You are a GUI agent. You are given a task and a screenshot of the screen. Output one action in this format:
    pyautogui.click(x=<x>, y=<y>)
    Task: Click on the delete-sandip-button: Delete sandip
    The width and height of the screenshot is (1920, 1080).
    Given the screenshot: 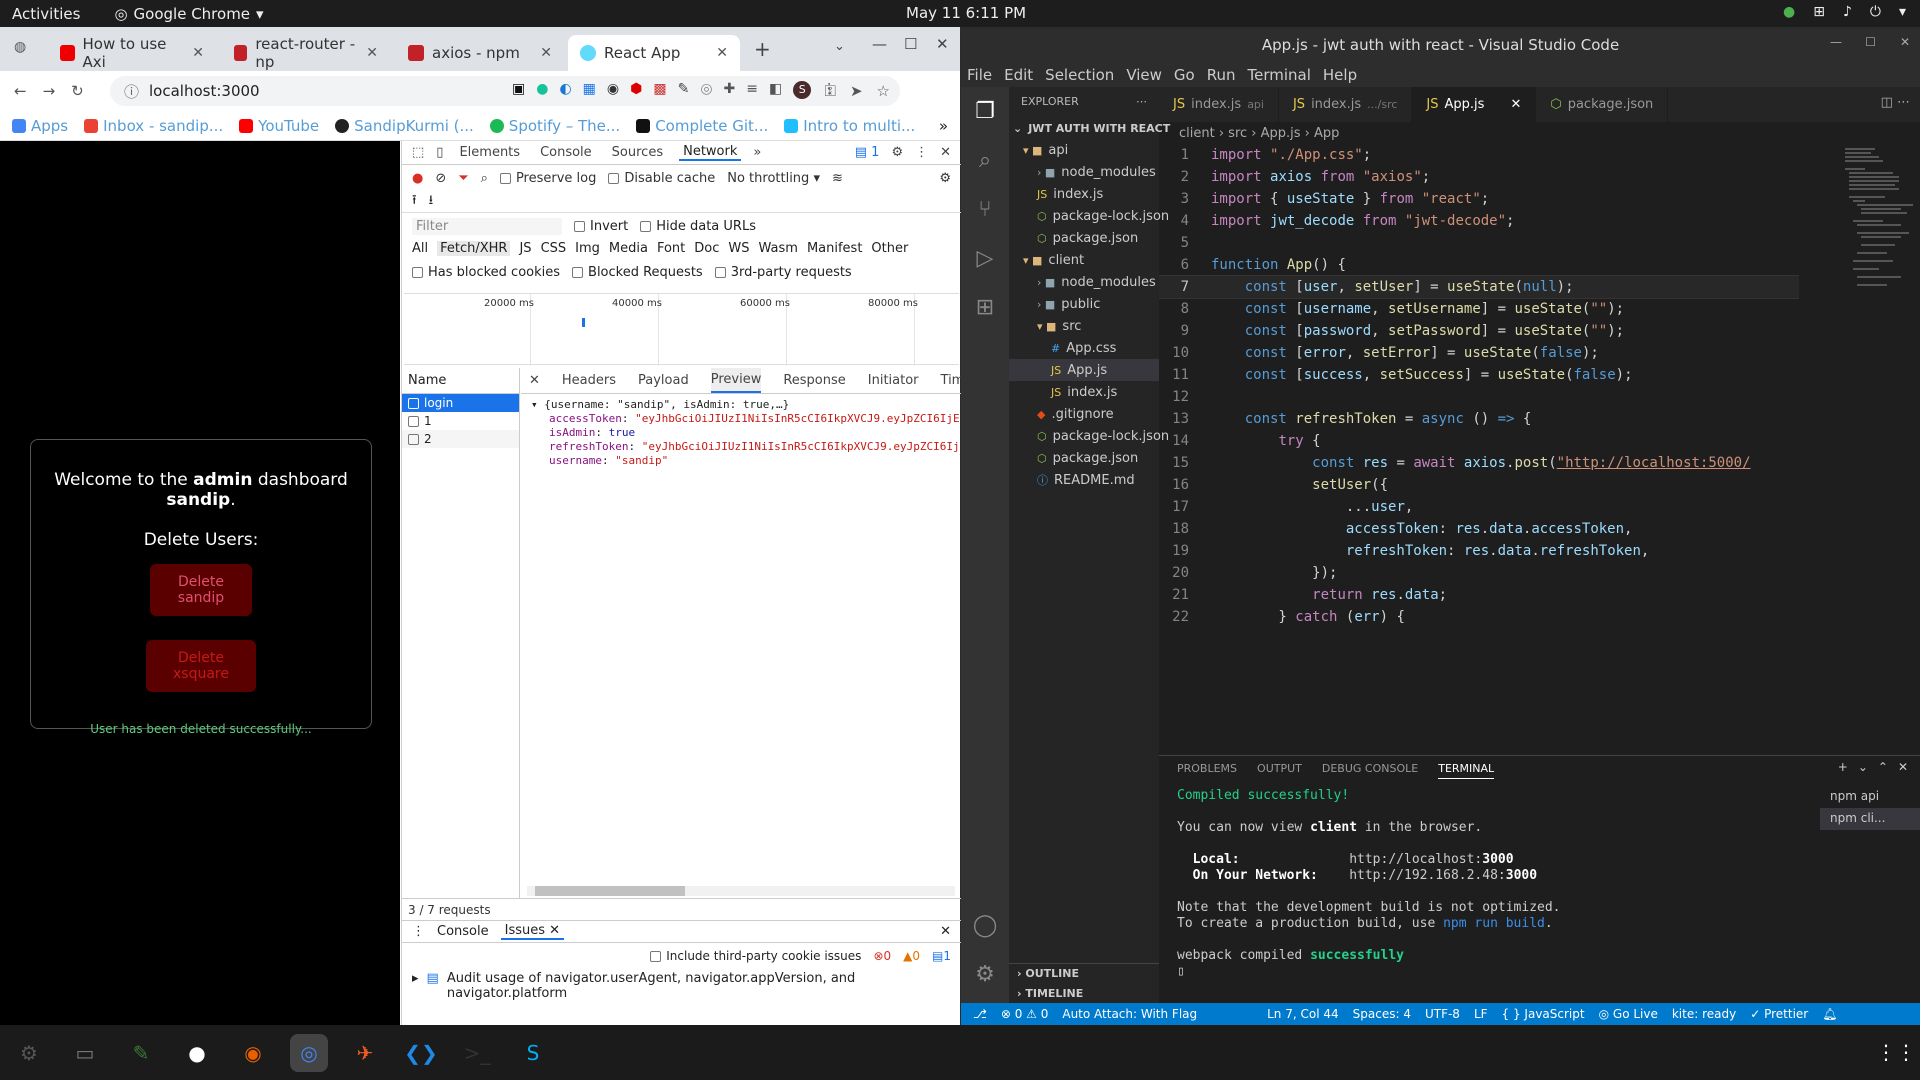 What is the action you would take?
    pyautogui.click(x=201, y=590)
    